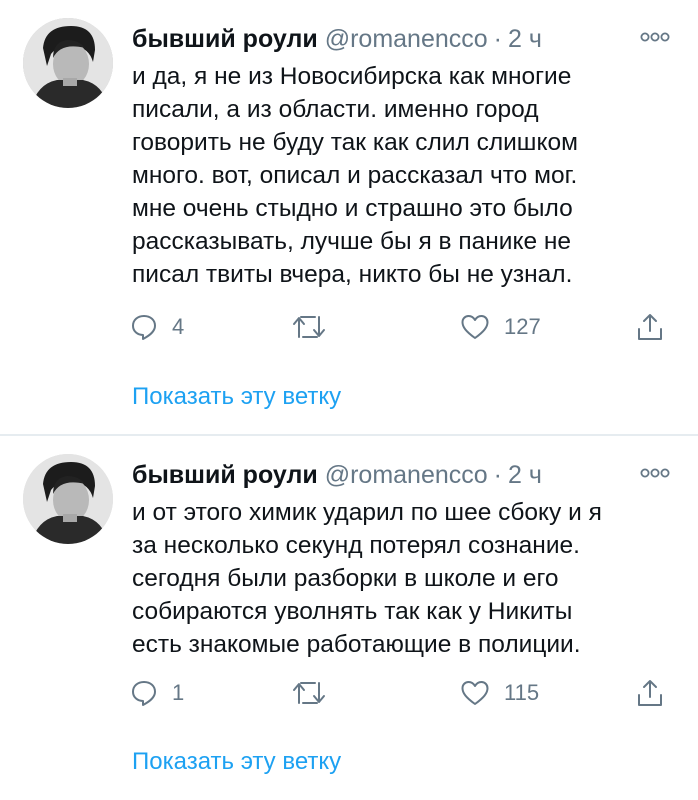 The height and width of the screenshot is (800, 698). I want to click on tweet-text-line: за несколько секунд потерял сознание., so click(356, 545).